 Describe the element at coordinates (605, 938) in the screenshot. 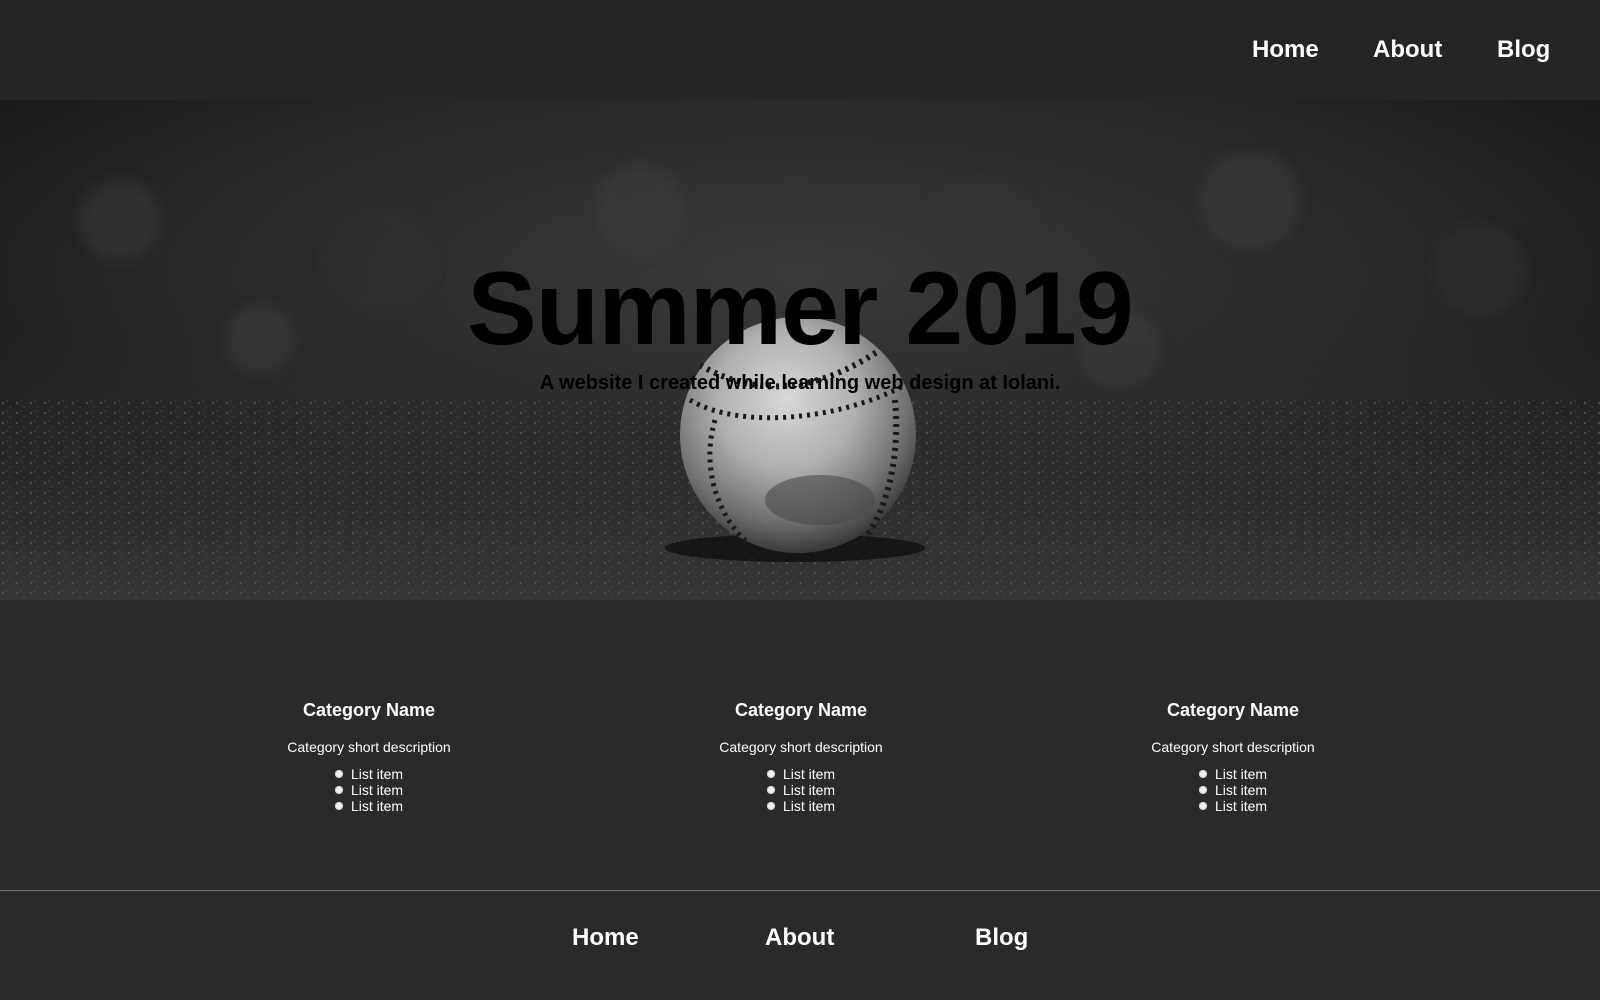

I see `footer-link-home: Home` at that location.